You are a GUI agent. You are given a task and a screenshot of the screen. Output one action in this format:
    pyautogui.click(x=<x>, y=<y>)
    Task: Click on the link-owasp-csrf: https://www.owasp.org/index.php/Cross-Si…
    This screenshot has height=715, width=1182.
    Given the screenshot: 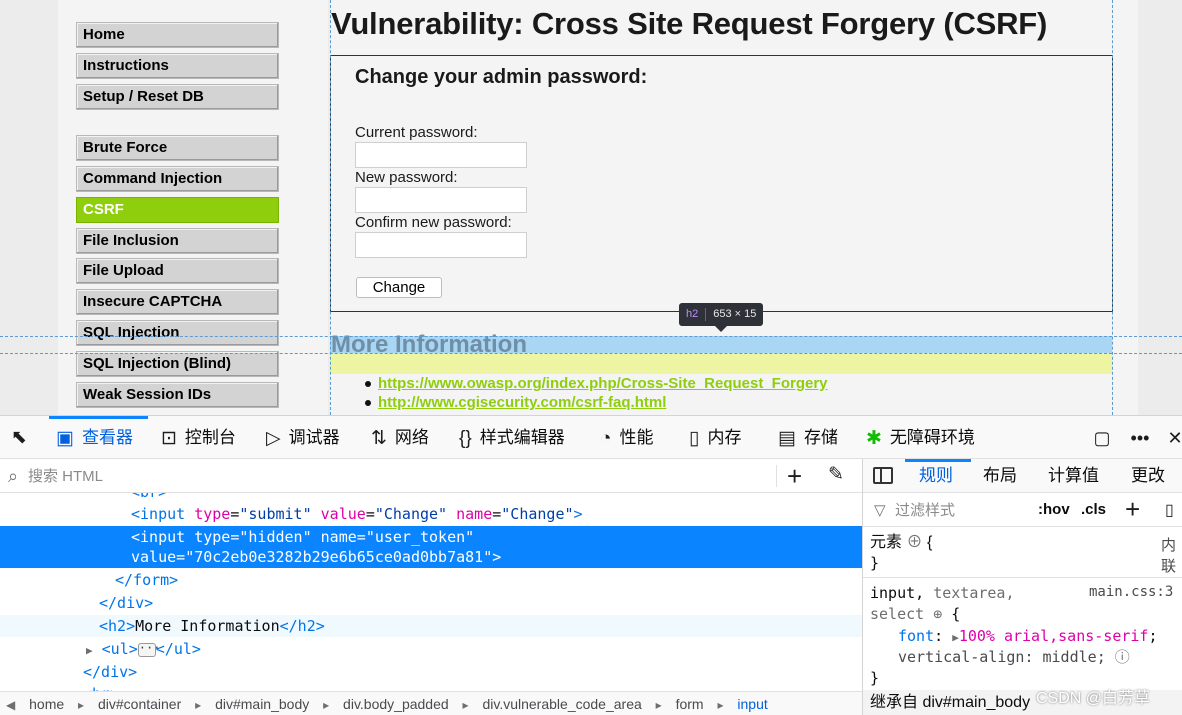 What is the action you would take?
    pyautogui.click(x=603, y=383)
    